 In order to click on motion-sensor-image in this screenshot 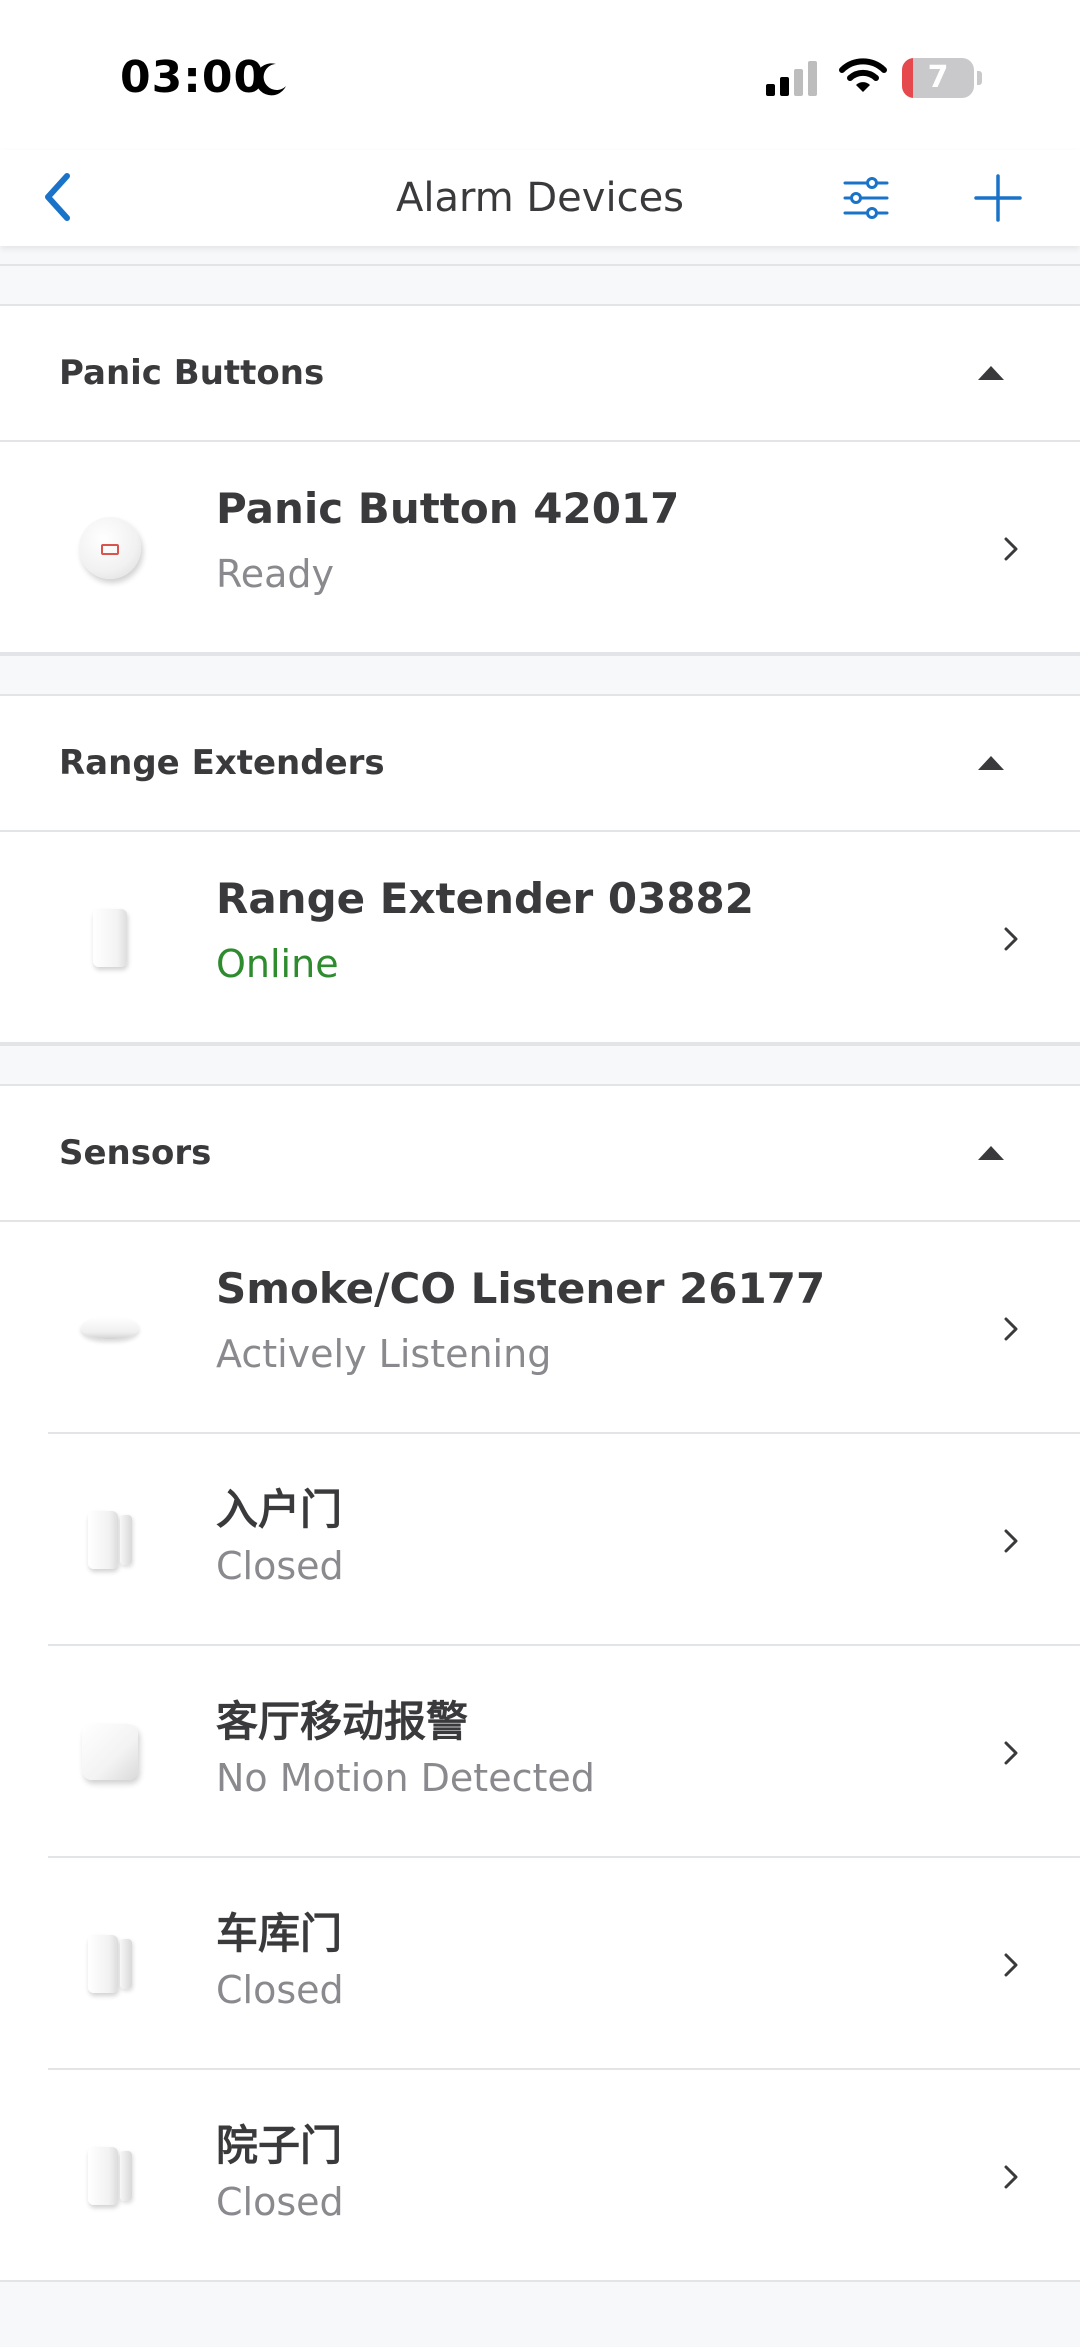, I will do `click(110, 1752)`.